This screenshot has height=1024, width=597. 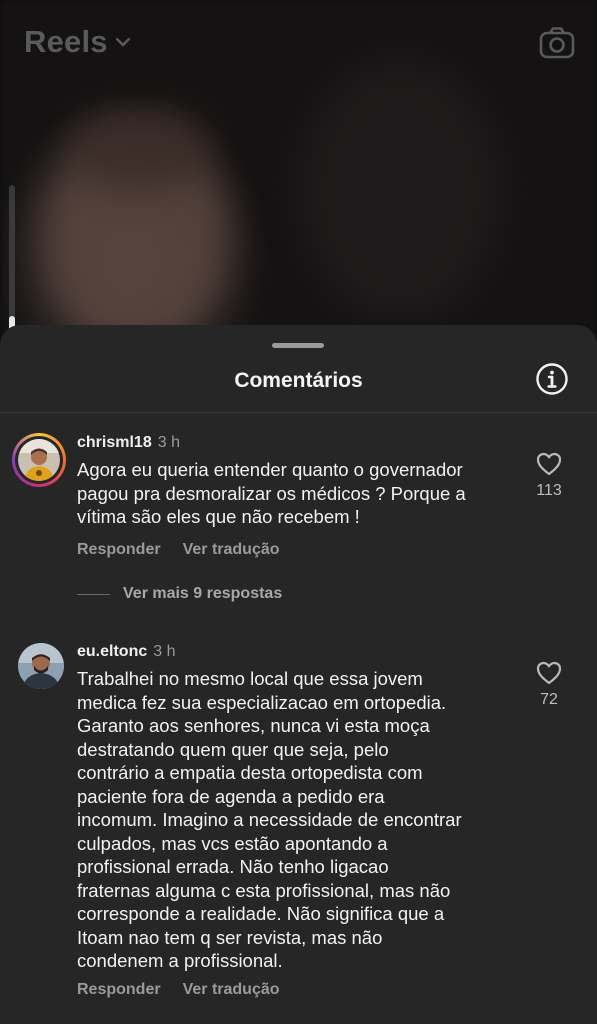 I want to click on like-count: 72, so click(x=549, y=699).